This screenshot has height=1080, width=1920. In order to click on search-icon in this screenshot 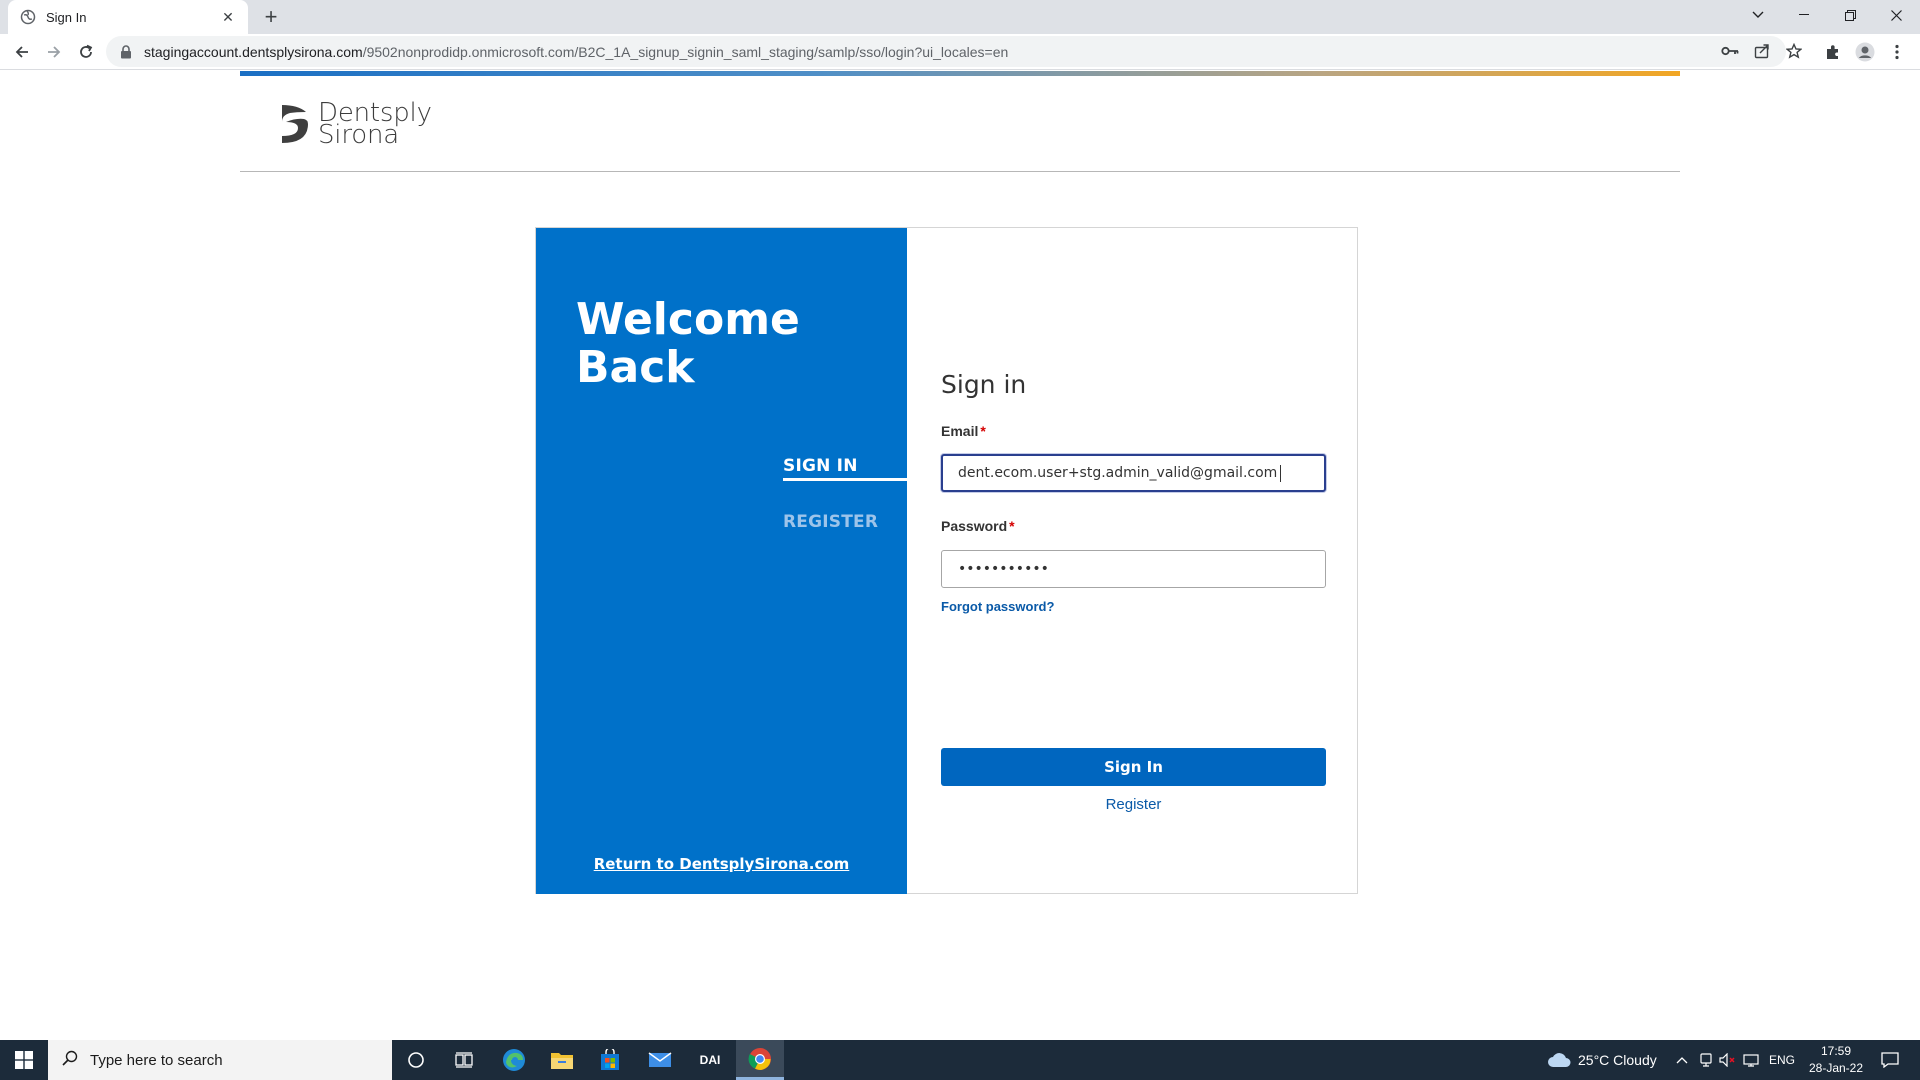, I will do `click(70, 1060)`.